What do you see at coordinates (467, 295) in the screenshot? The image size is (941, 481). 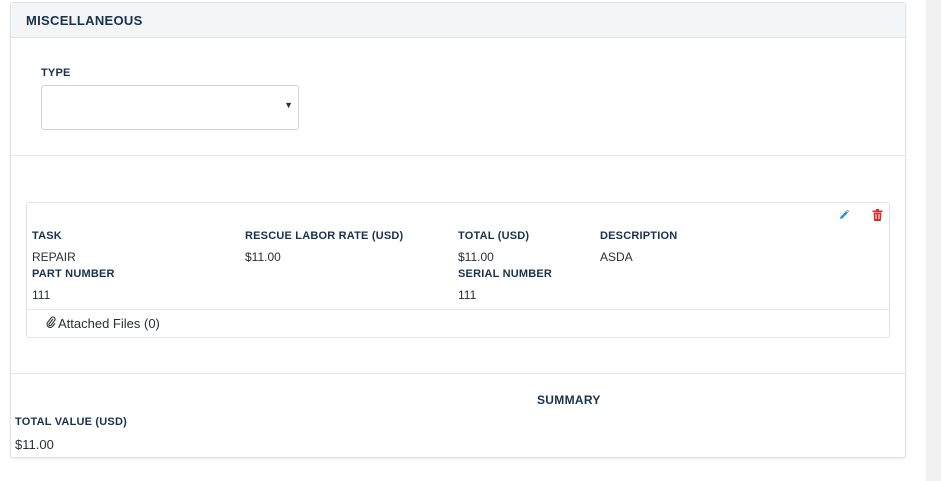 I see `serial-number-value: 111` at bounding box center [467, 295].